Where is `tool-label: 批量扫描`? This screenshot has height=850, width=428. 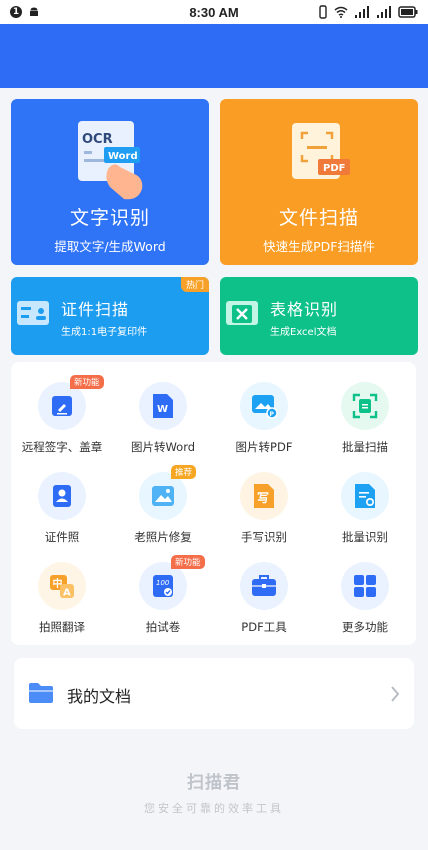
tool-label: 批量扫描 is located at coordinates (365, 447).